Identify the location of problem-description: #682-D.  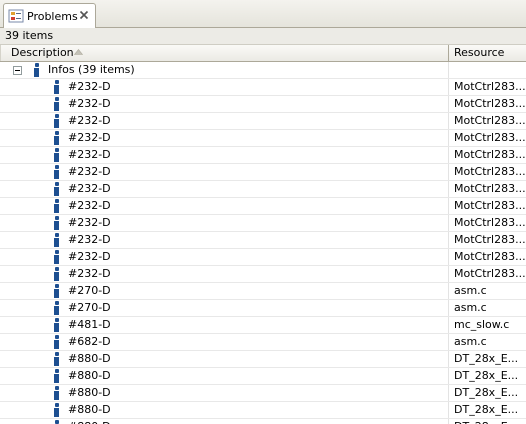
(89, 341).